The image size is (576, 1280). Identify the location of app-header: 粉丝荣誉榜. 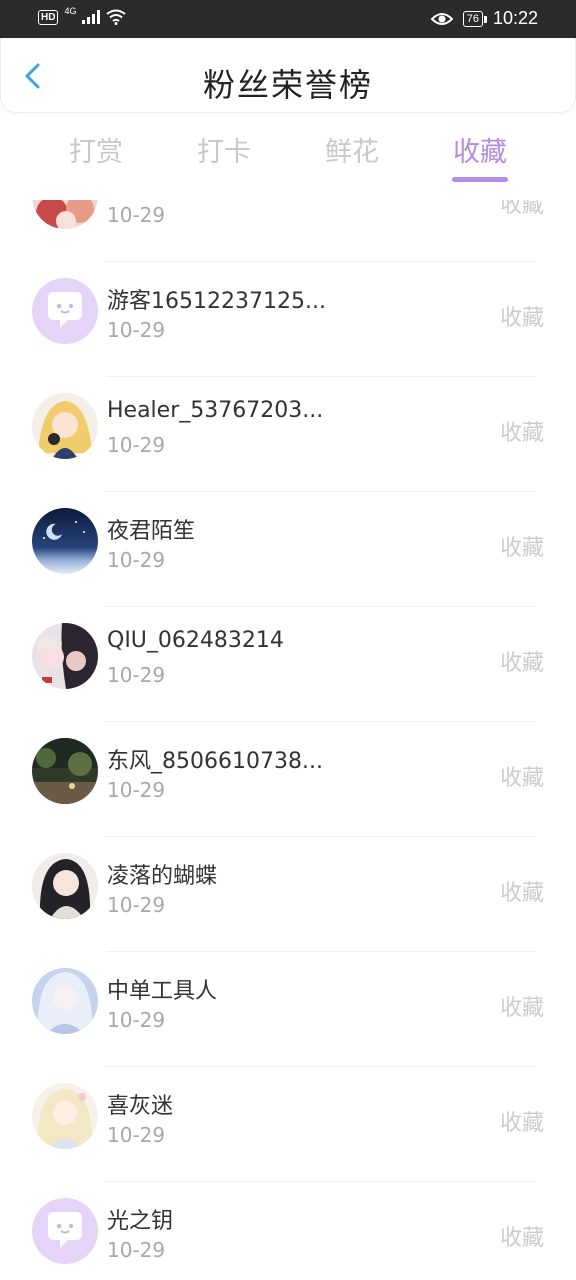
(288, 75).